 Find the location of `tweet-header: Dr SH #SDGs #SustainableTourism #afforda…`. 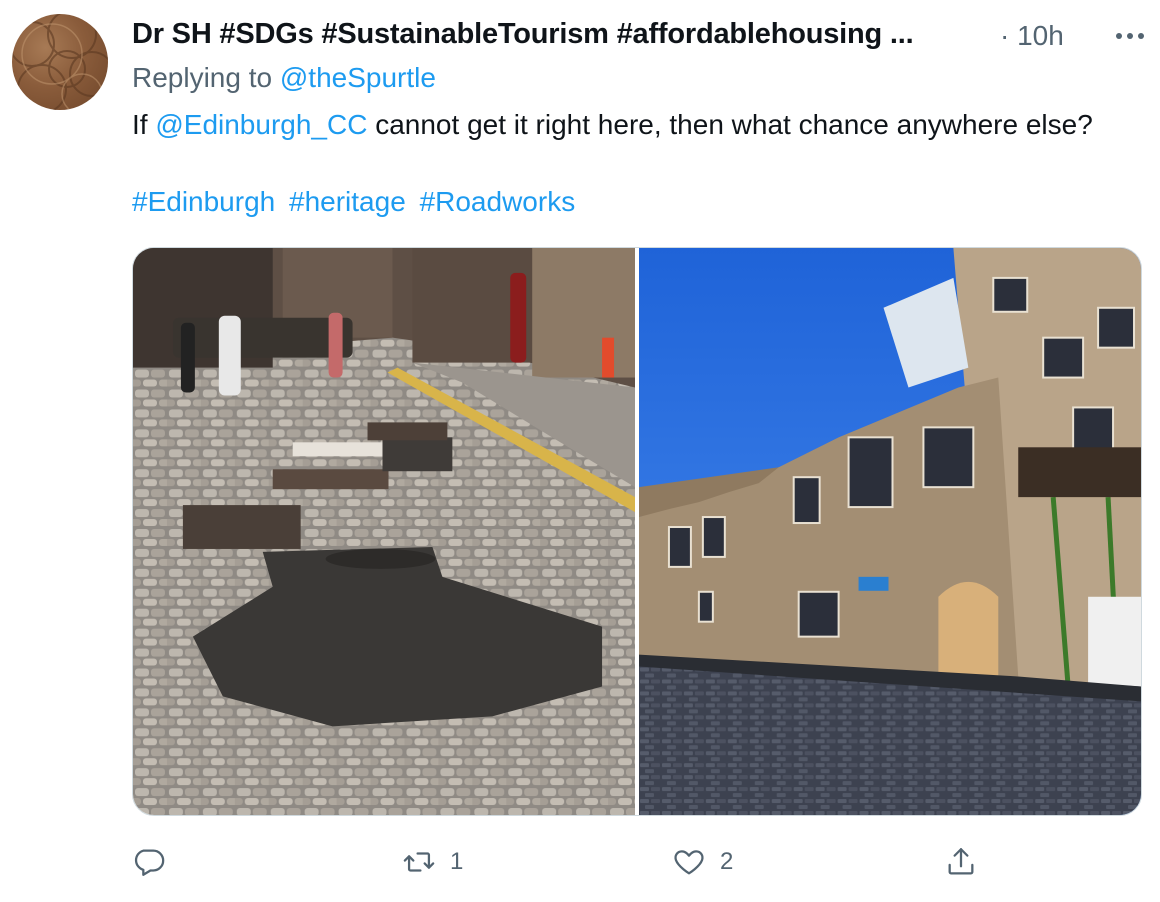

tweet-header: Dr SH #SDGs #SustainableTourism #afforda… is located at coordinates (638, 36).